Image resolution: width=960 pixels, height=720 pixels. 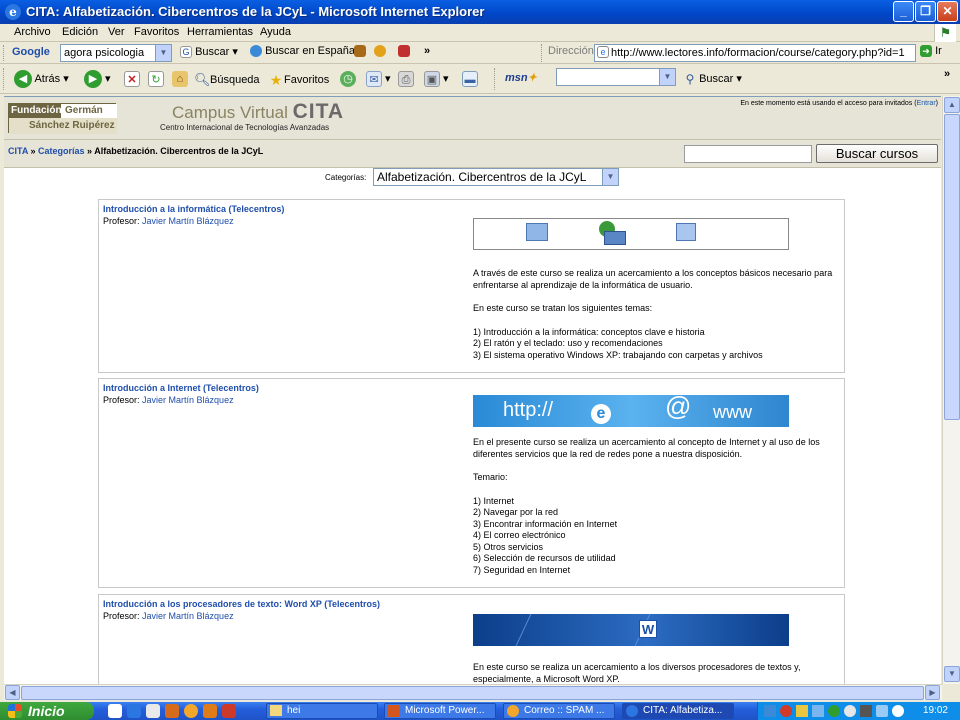 I want to click on close-button: ✕, so click(x=947, y=11).